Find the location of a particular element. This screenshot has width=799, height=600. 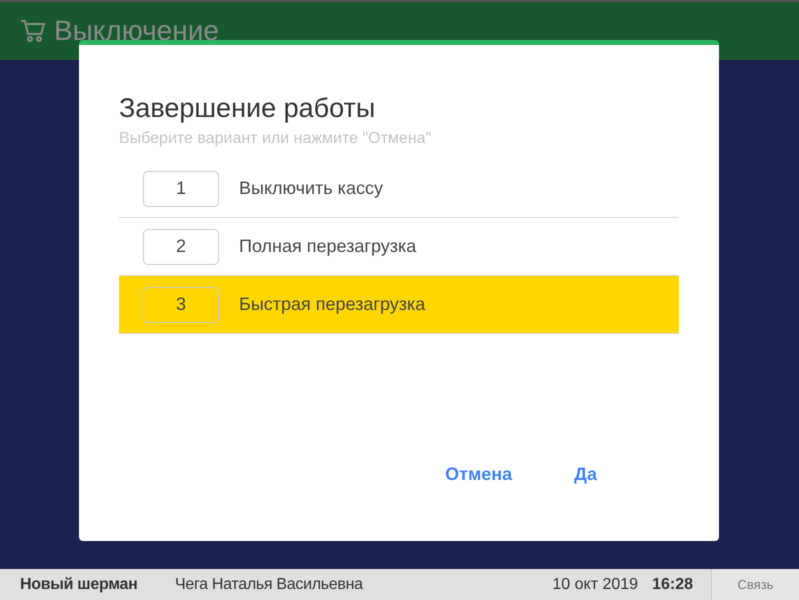

option-key: 1 is located at coordinates (181, 188).